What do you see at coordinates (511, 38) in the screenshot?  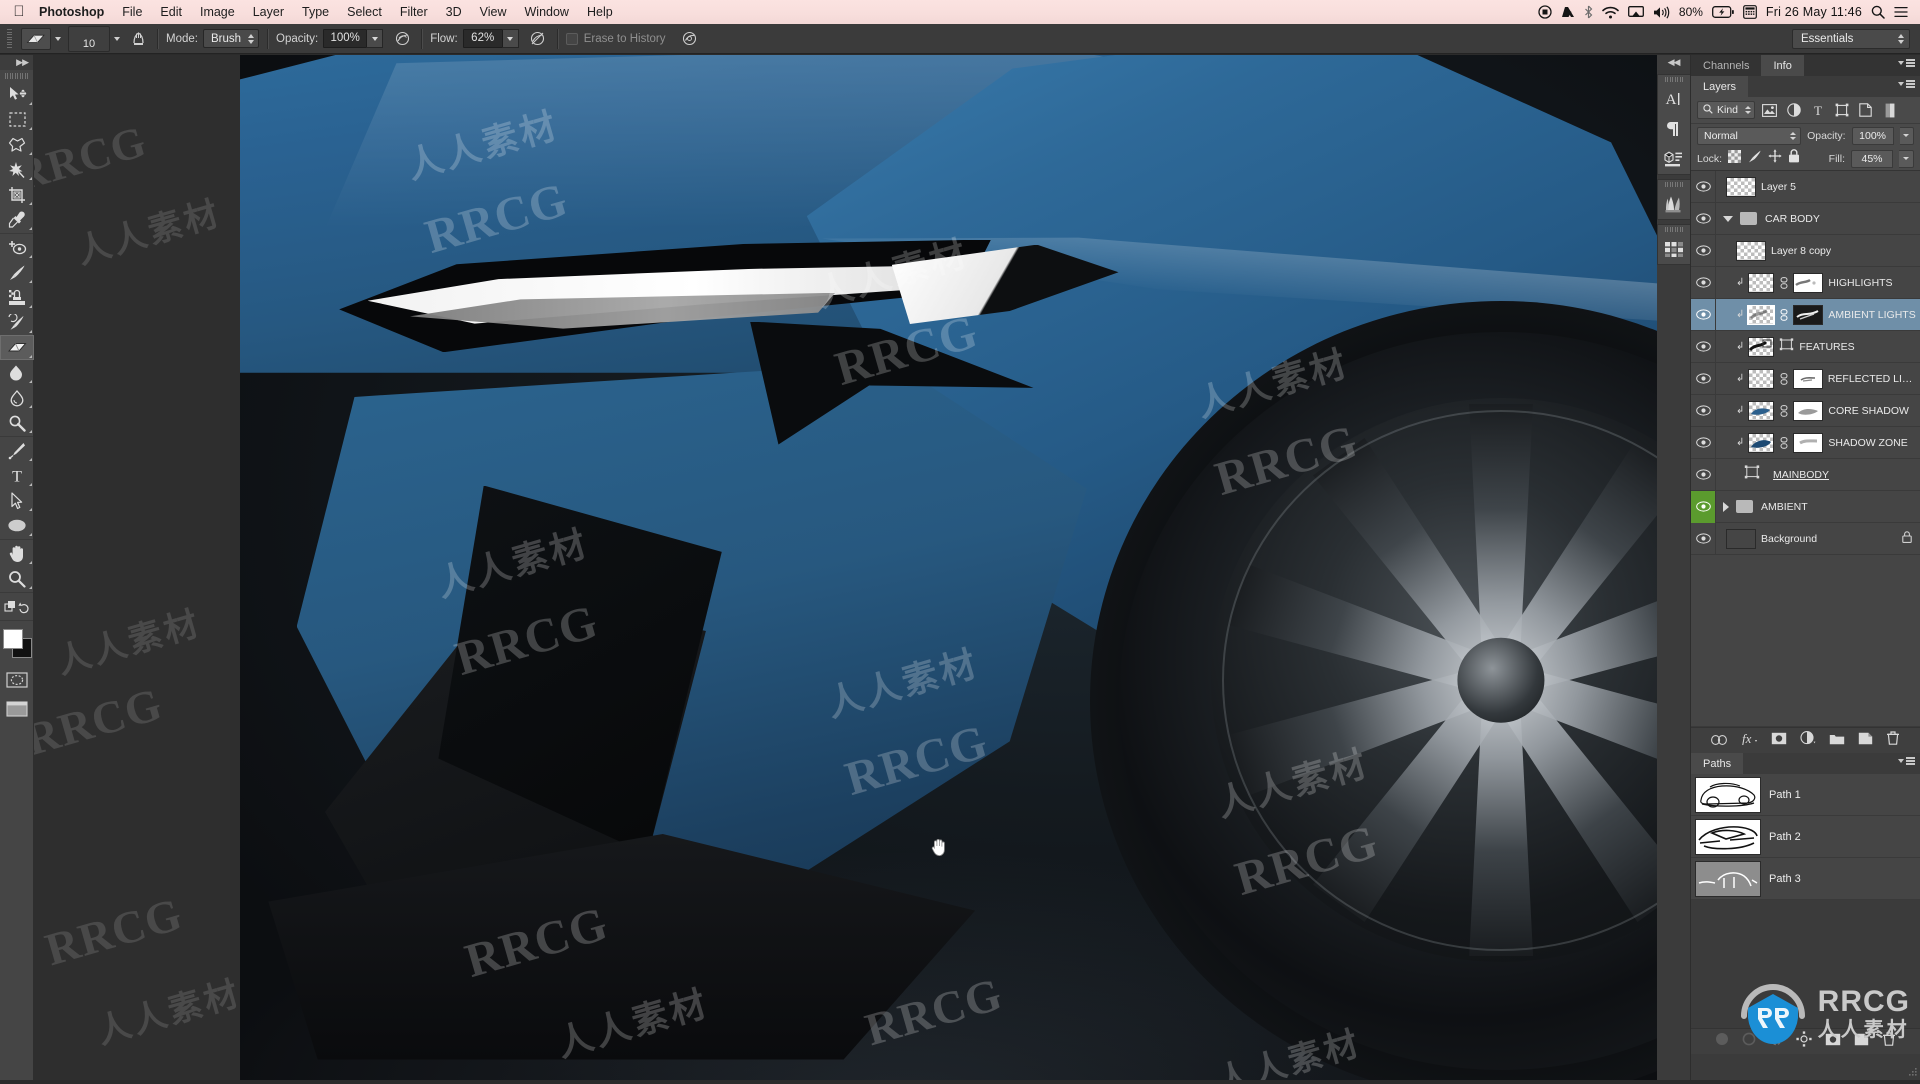 I see `flow-dropdown-icon` at bounding box center [511, 38].